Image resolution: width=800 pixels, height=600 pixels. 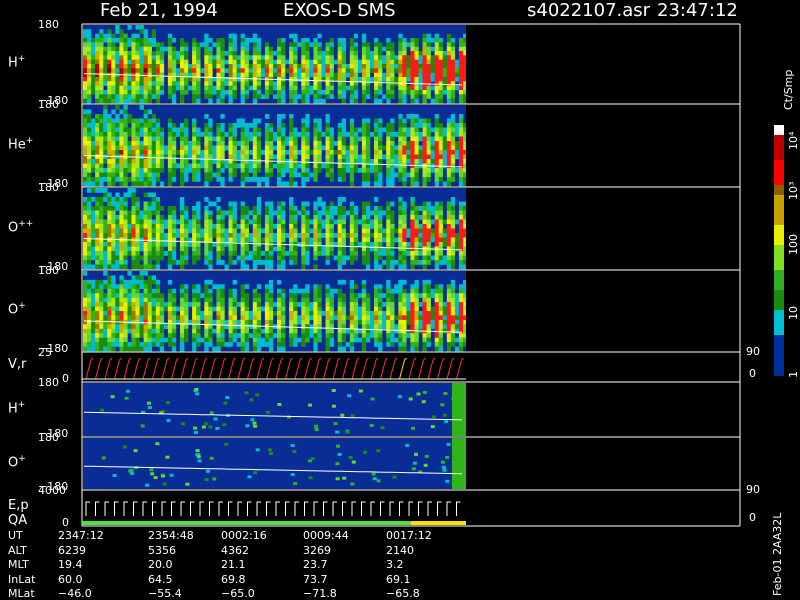 What do you see at coordinates (339, 10) in the screenshot?
I see `instrument-name: EXOS-D SMS` at bounding box center [339, 10].